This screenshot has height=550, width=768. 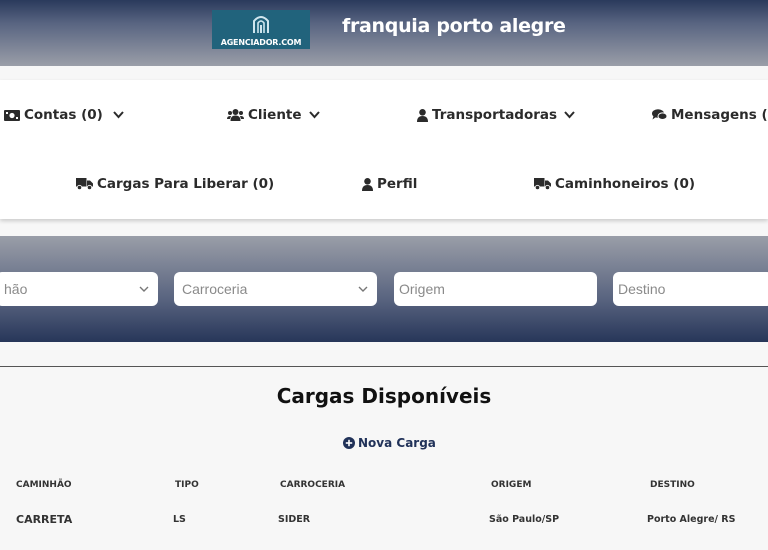 What do you see at coordinates (235, 115) in the screenshot?
I see `users-icon` at bounding box center [235, 115].